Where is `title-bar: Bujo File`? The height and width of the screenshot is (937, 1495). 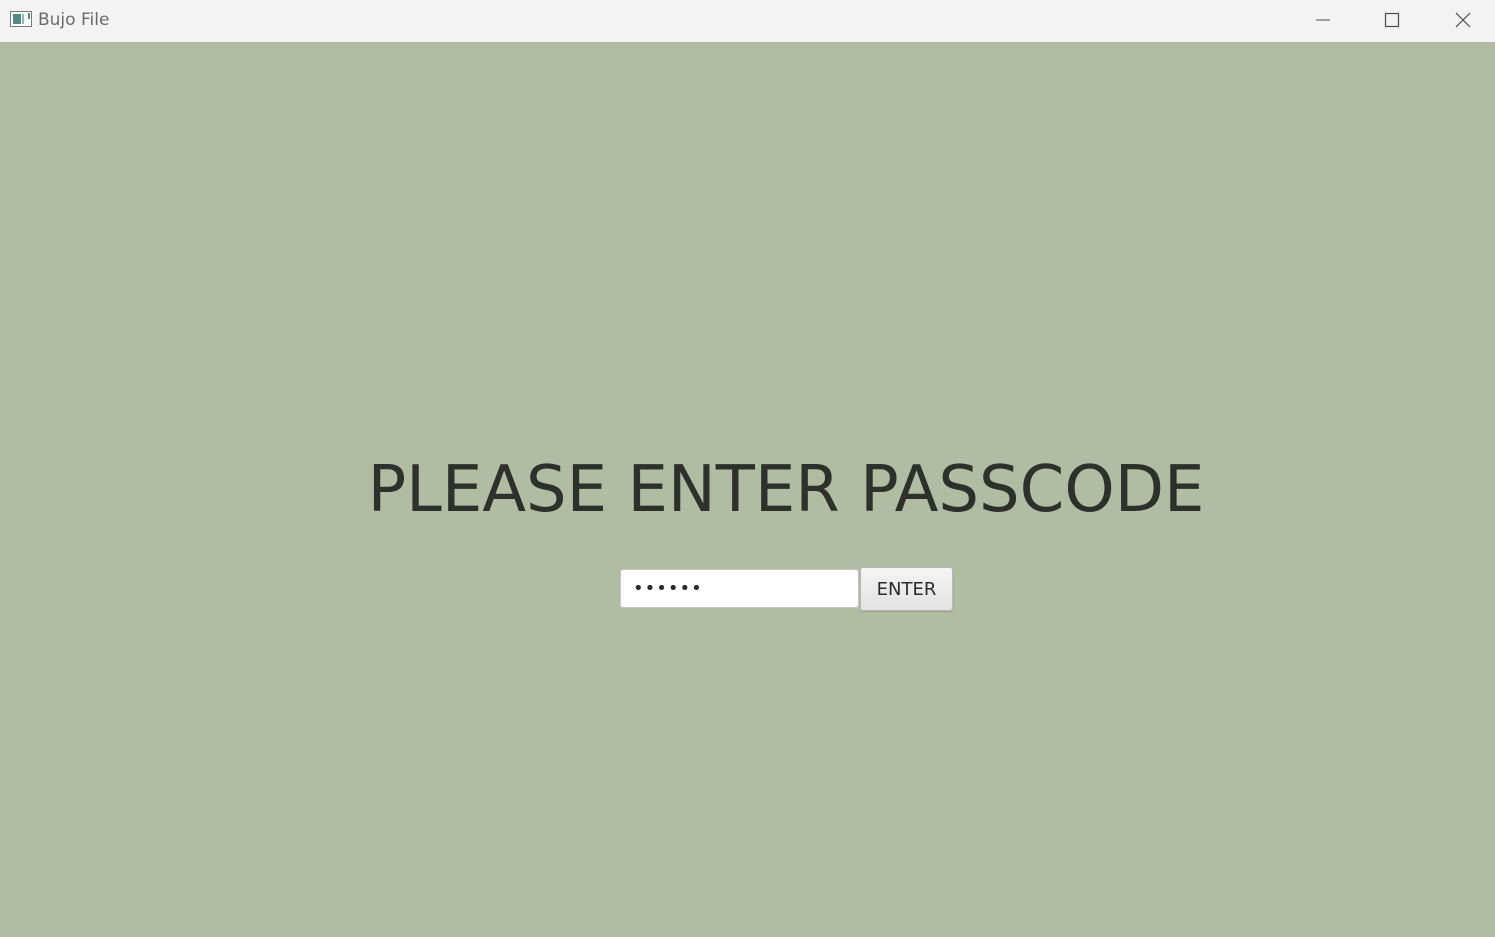 title-bar: Bujo File is located at coordinates (747, 21).